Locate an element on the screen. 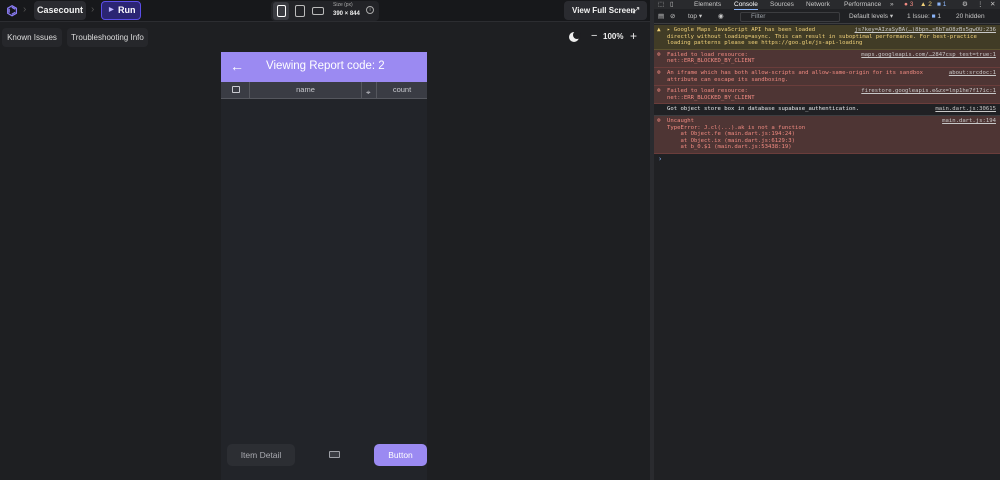  sidebar-toggle-icon: ▤ is located at coordinates (661, 17).